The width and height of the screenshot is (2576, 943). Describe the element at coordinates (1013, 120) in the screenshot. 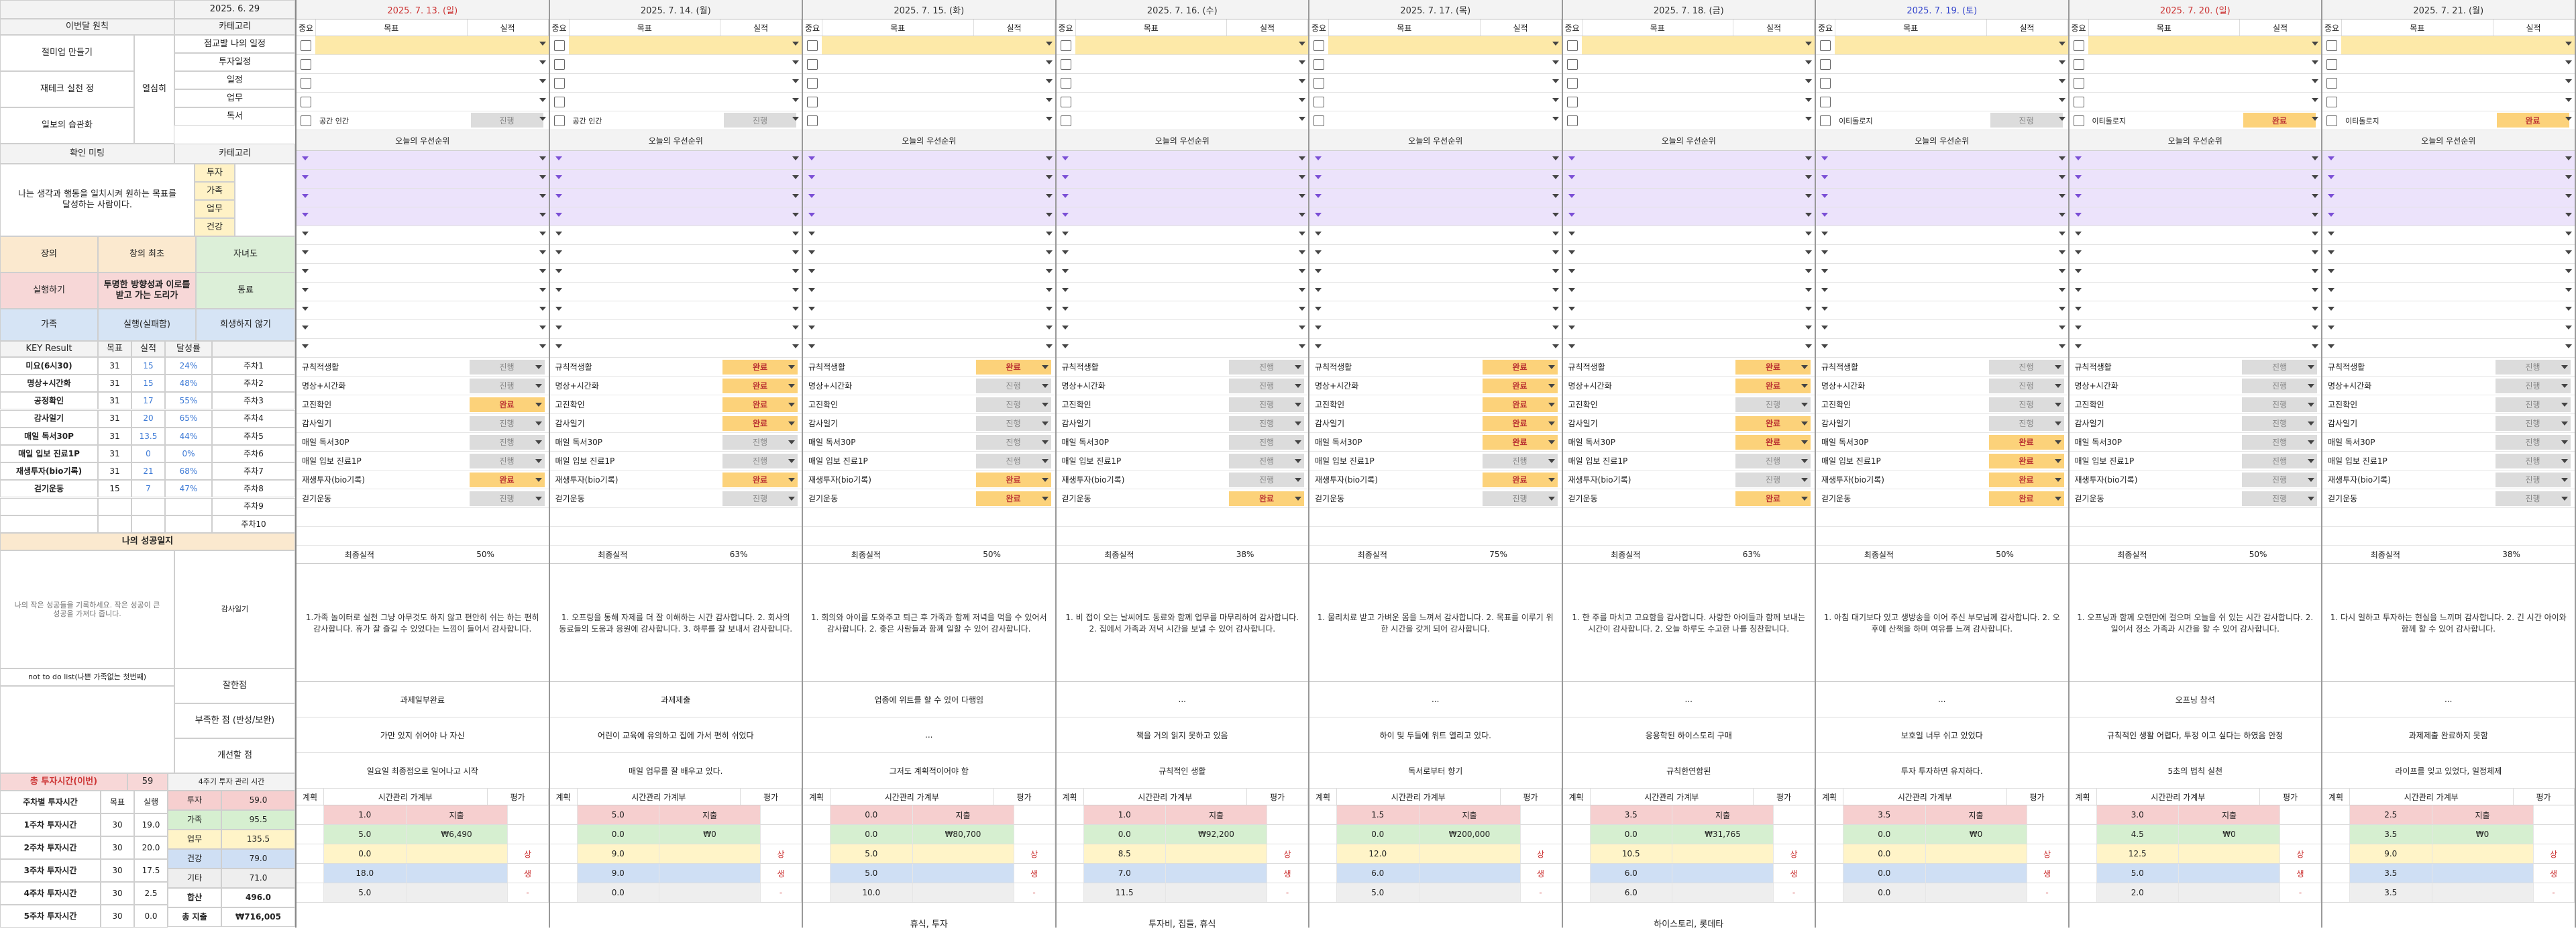

I see `task-status` at that location.